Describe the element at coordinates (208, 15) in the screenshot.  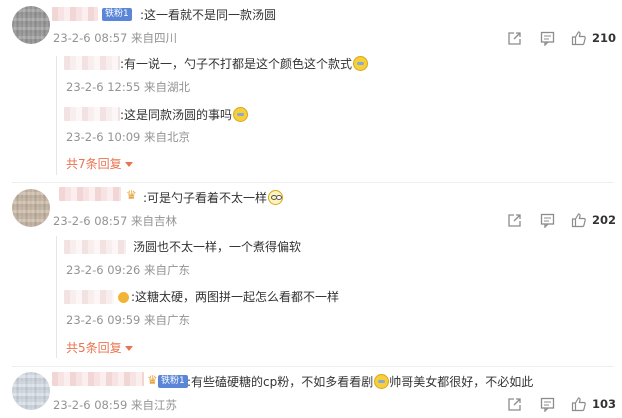
I see `comment-text: :这一看就不是同一款汤圆` at that location.